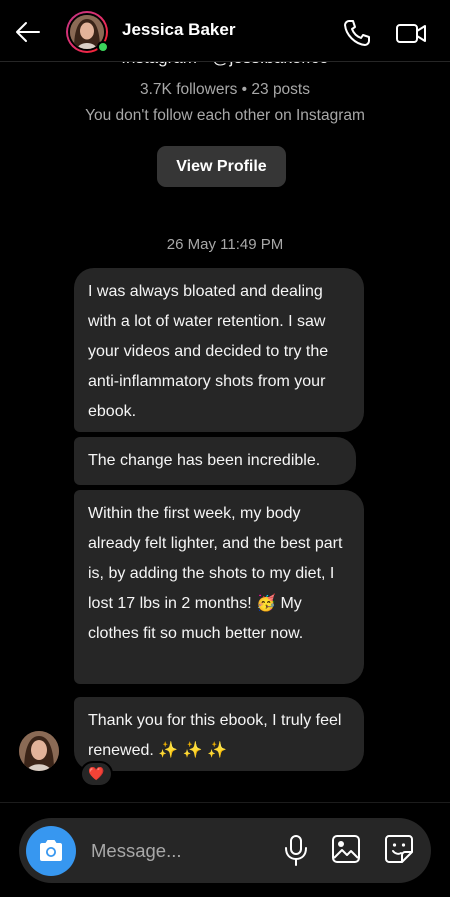 This screenshot has height=897, width=450. Describe the element at coordinates (225, 802) in the screenshot. I see `composer-divider` at that location.